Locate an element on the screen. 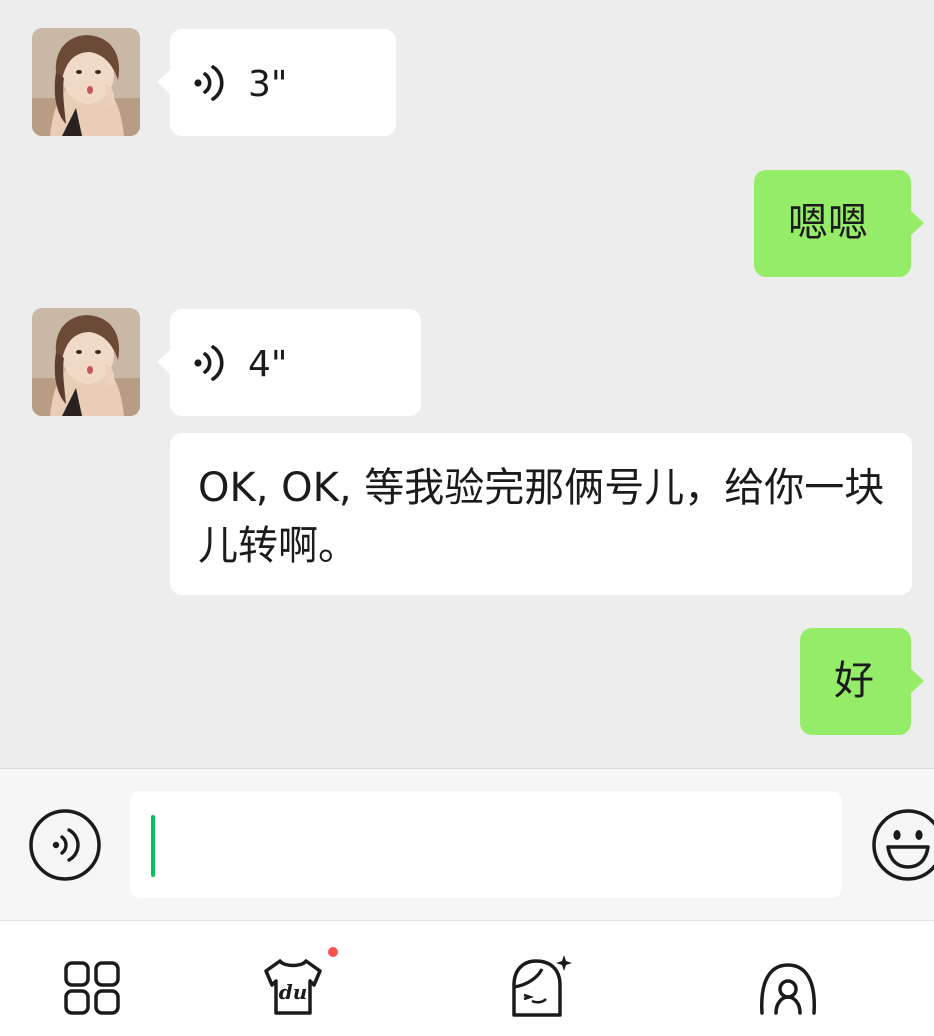 The image size is (934, 1036). outgoing-message-bubble: 好 is located at coordinates (862, 681).